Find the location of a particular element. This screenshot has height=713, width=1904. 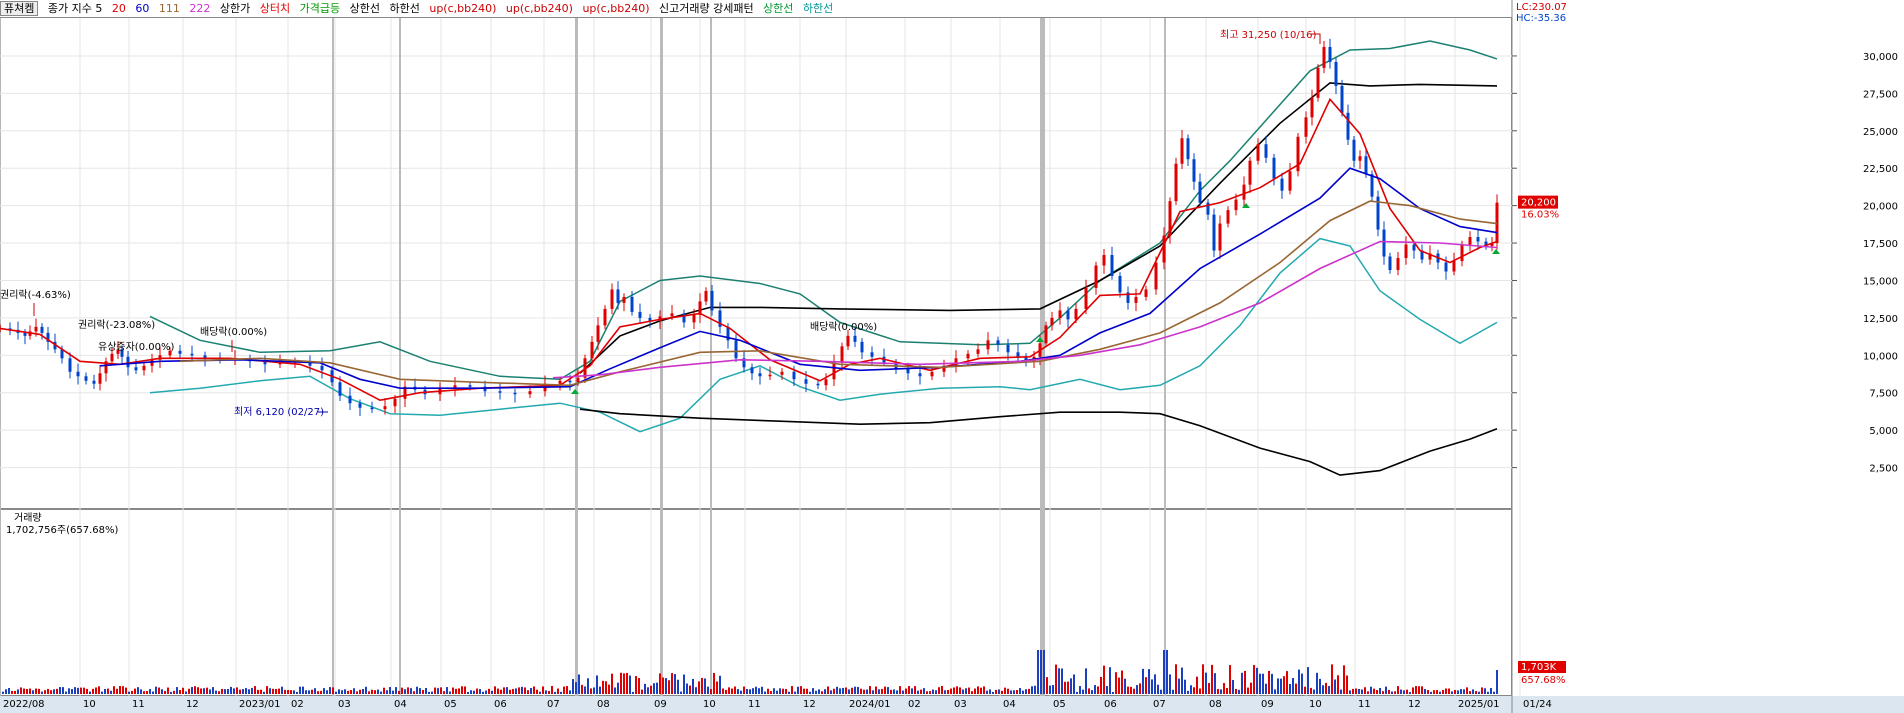

y-tick-label: 7,500 is located at coordinates (1883, 394).